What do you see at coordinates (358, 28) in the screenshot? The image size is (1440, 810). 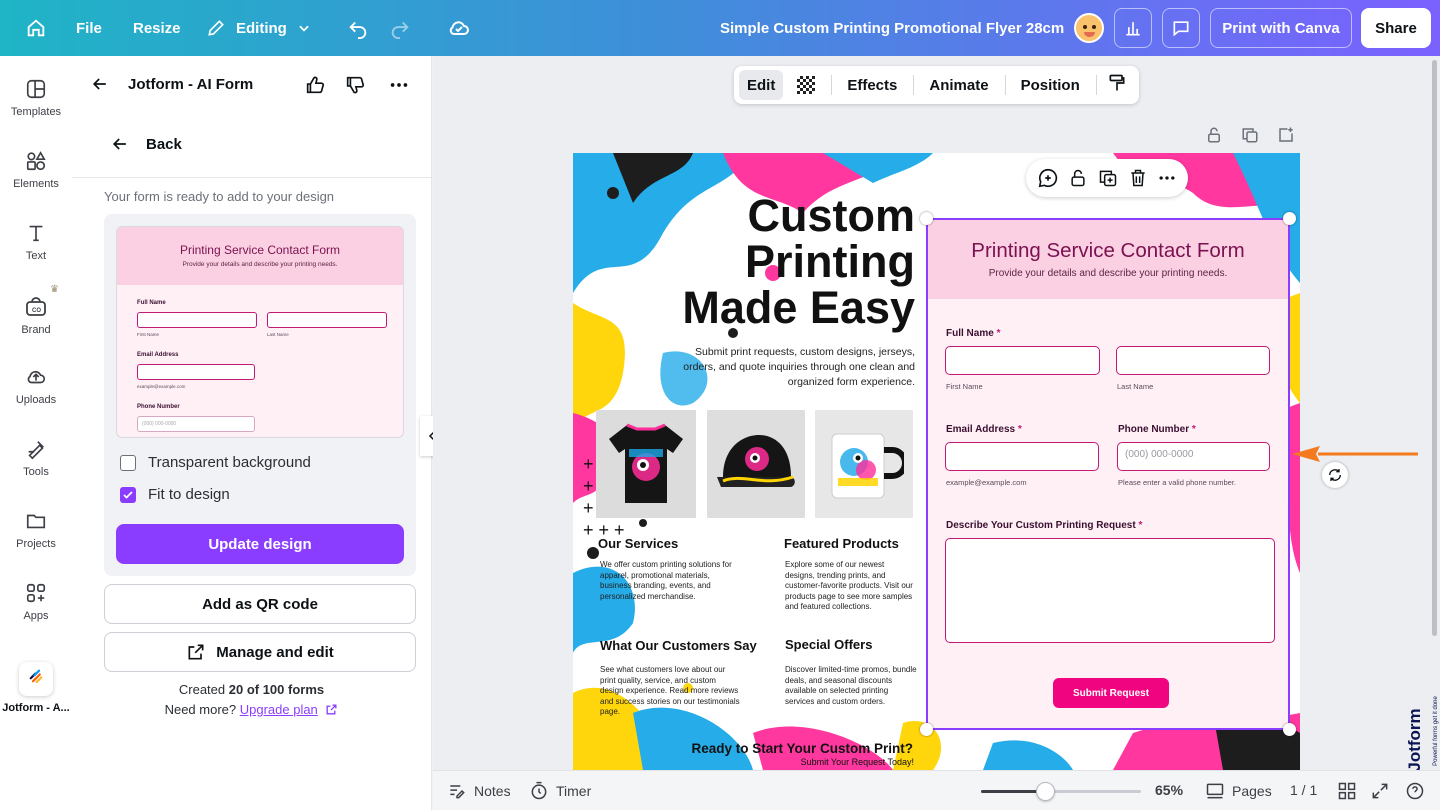 I see `undo-button` at bounding box center [358, 28].